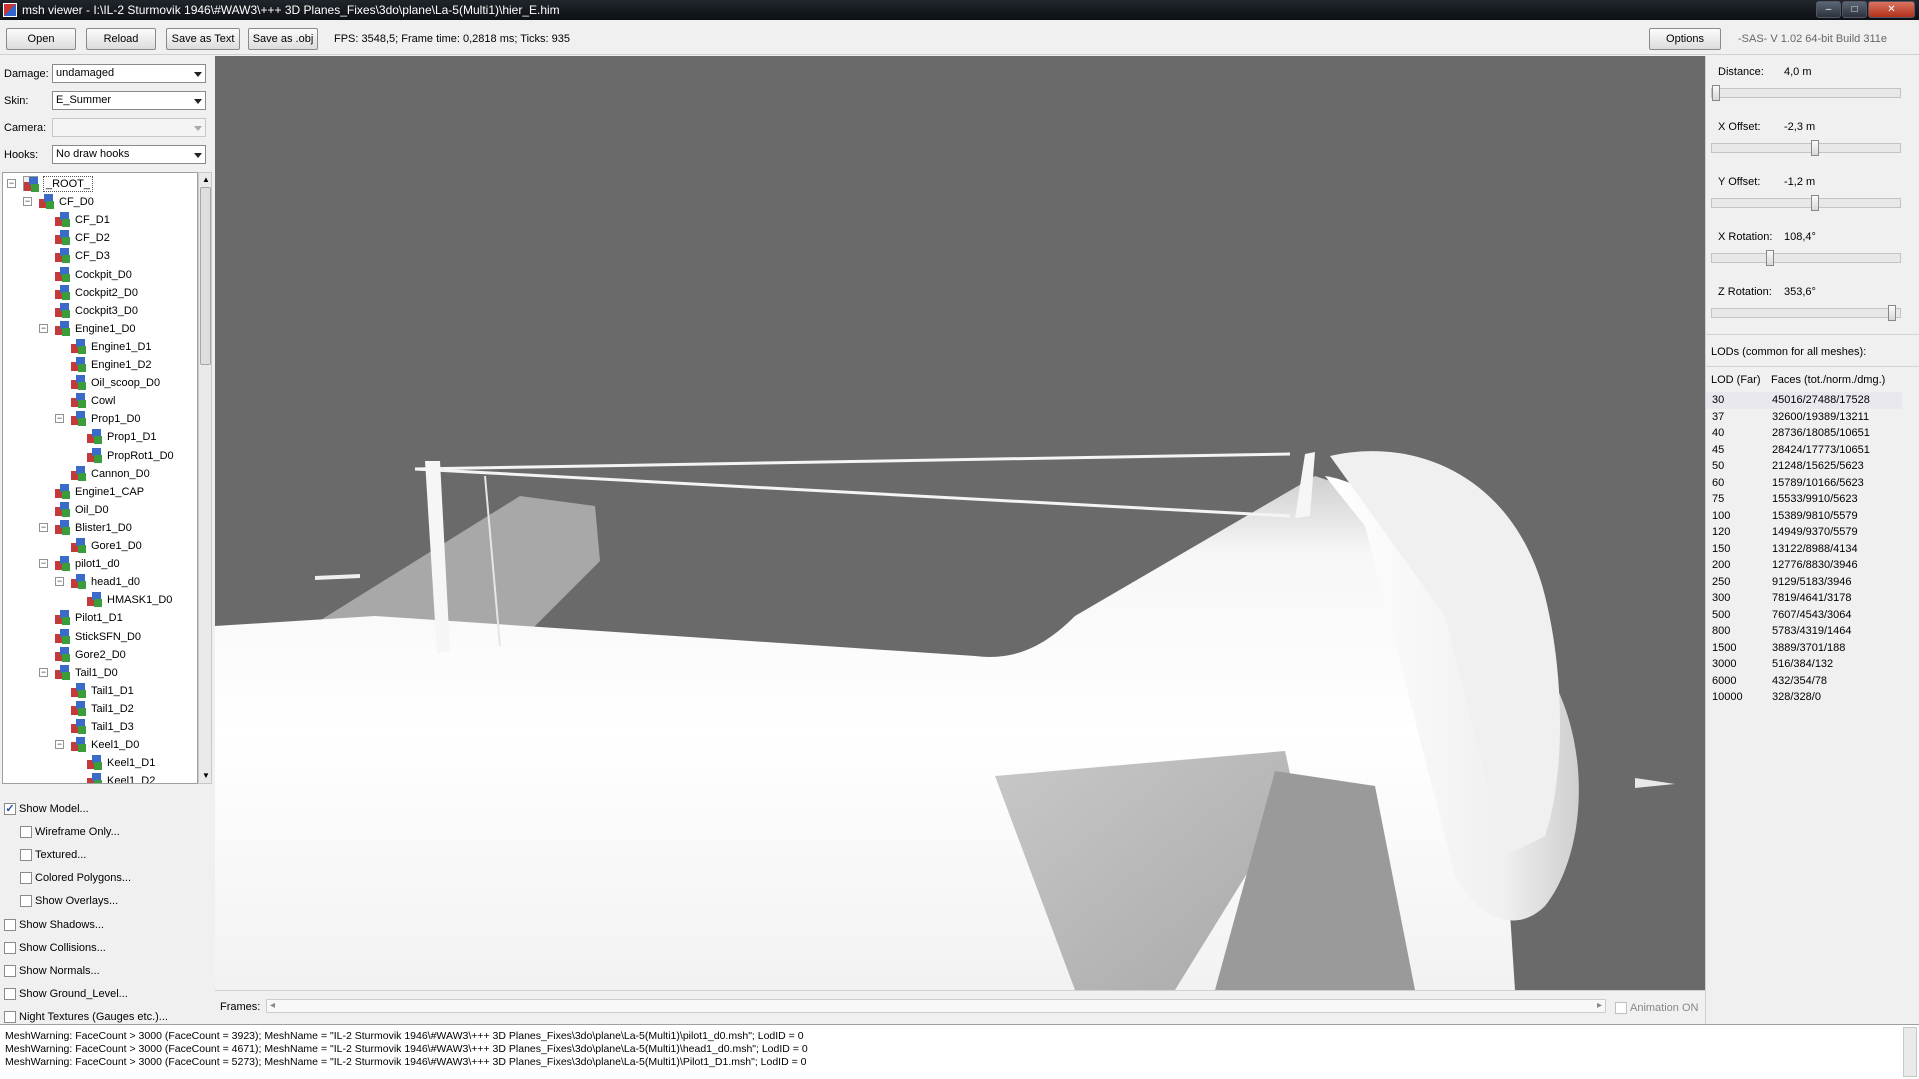 The image size is (1919, 1079). Describe the element at coordinates (1806, 148) in the screenshot. I see `x-offset-slider` at that location.